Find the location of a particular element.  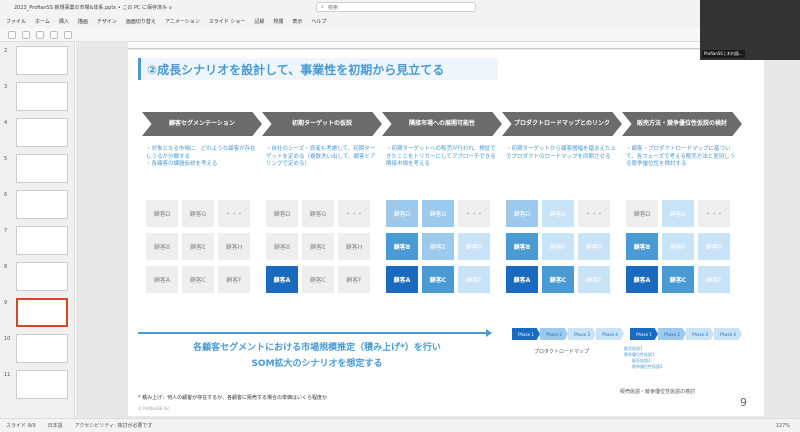

thumbnail-number: 4 is located at coordinates (6, 123).